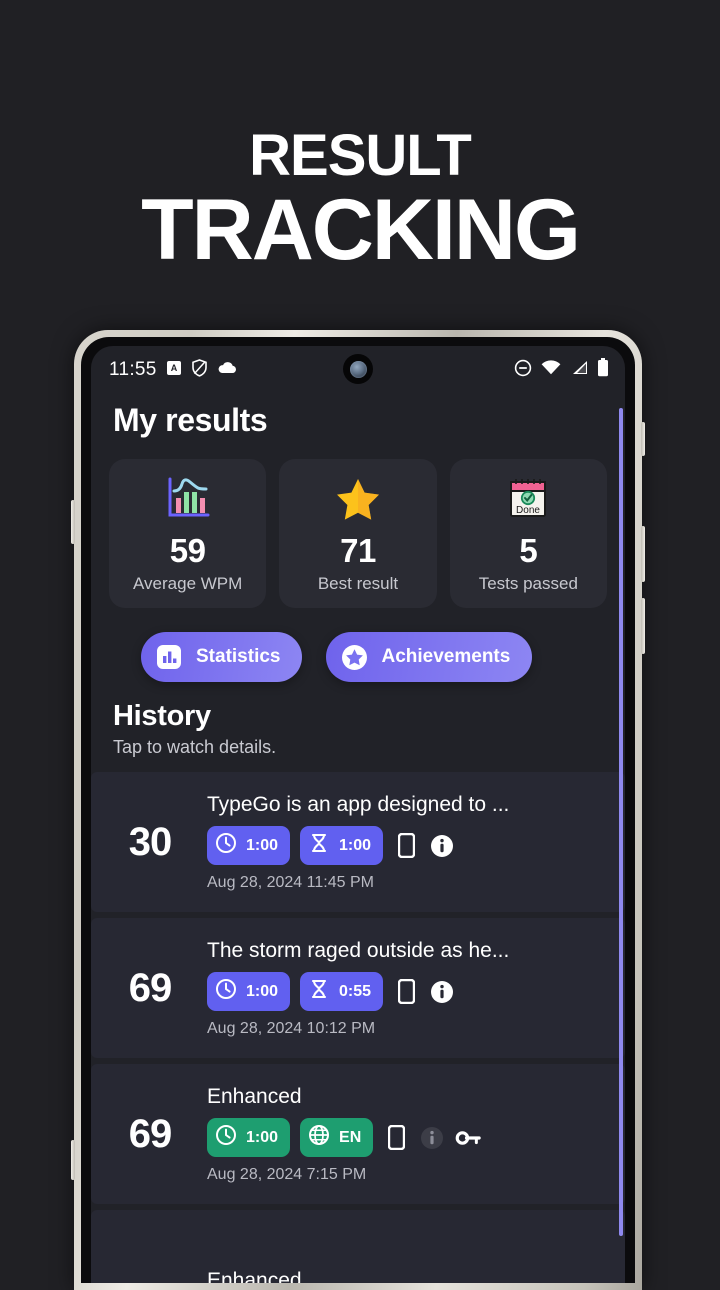 The image size is (720, 1290). I want to click on table-row: 69 Enhanced 1:00 EN Aug 28, 2024 7:15 PM, so click(358, 1134).